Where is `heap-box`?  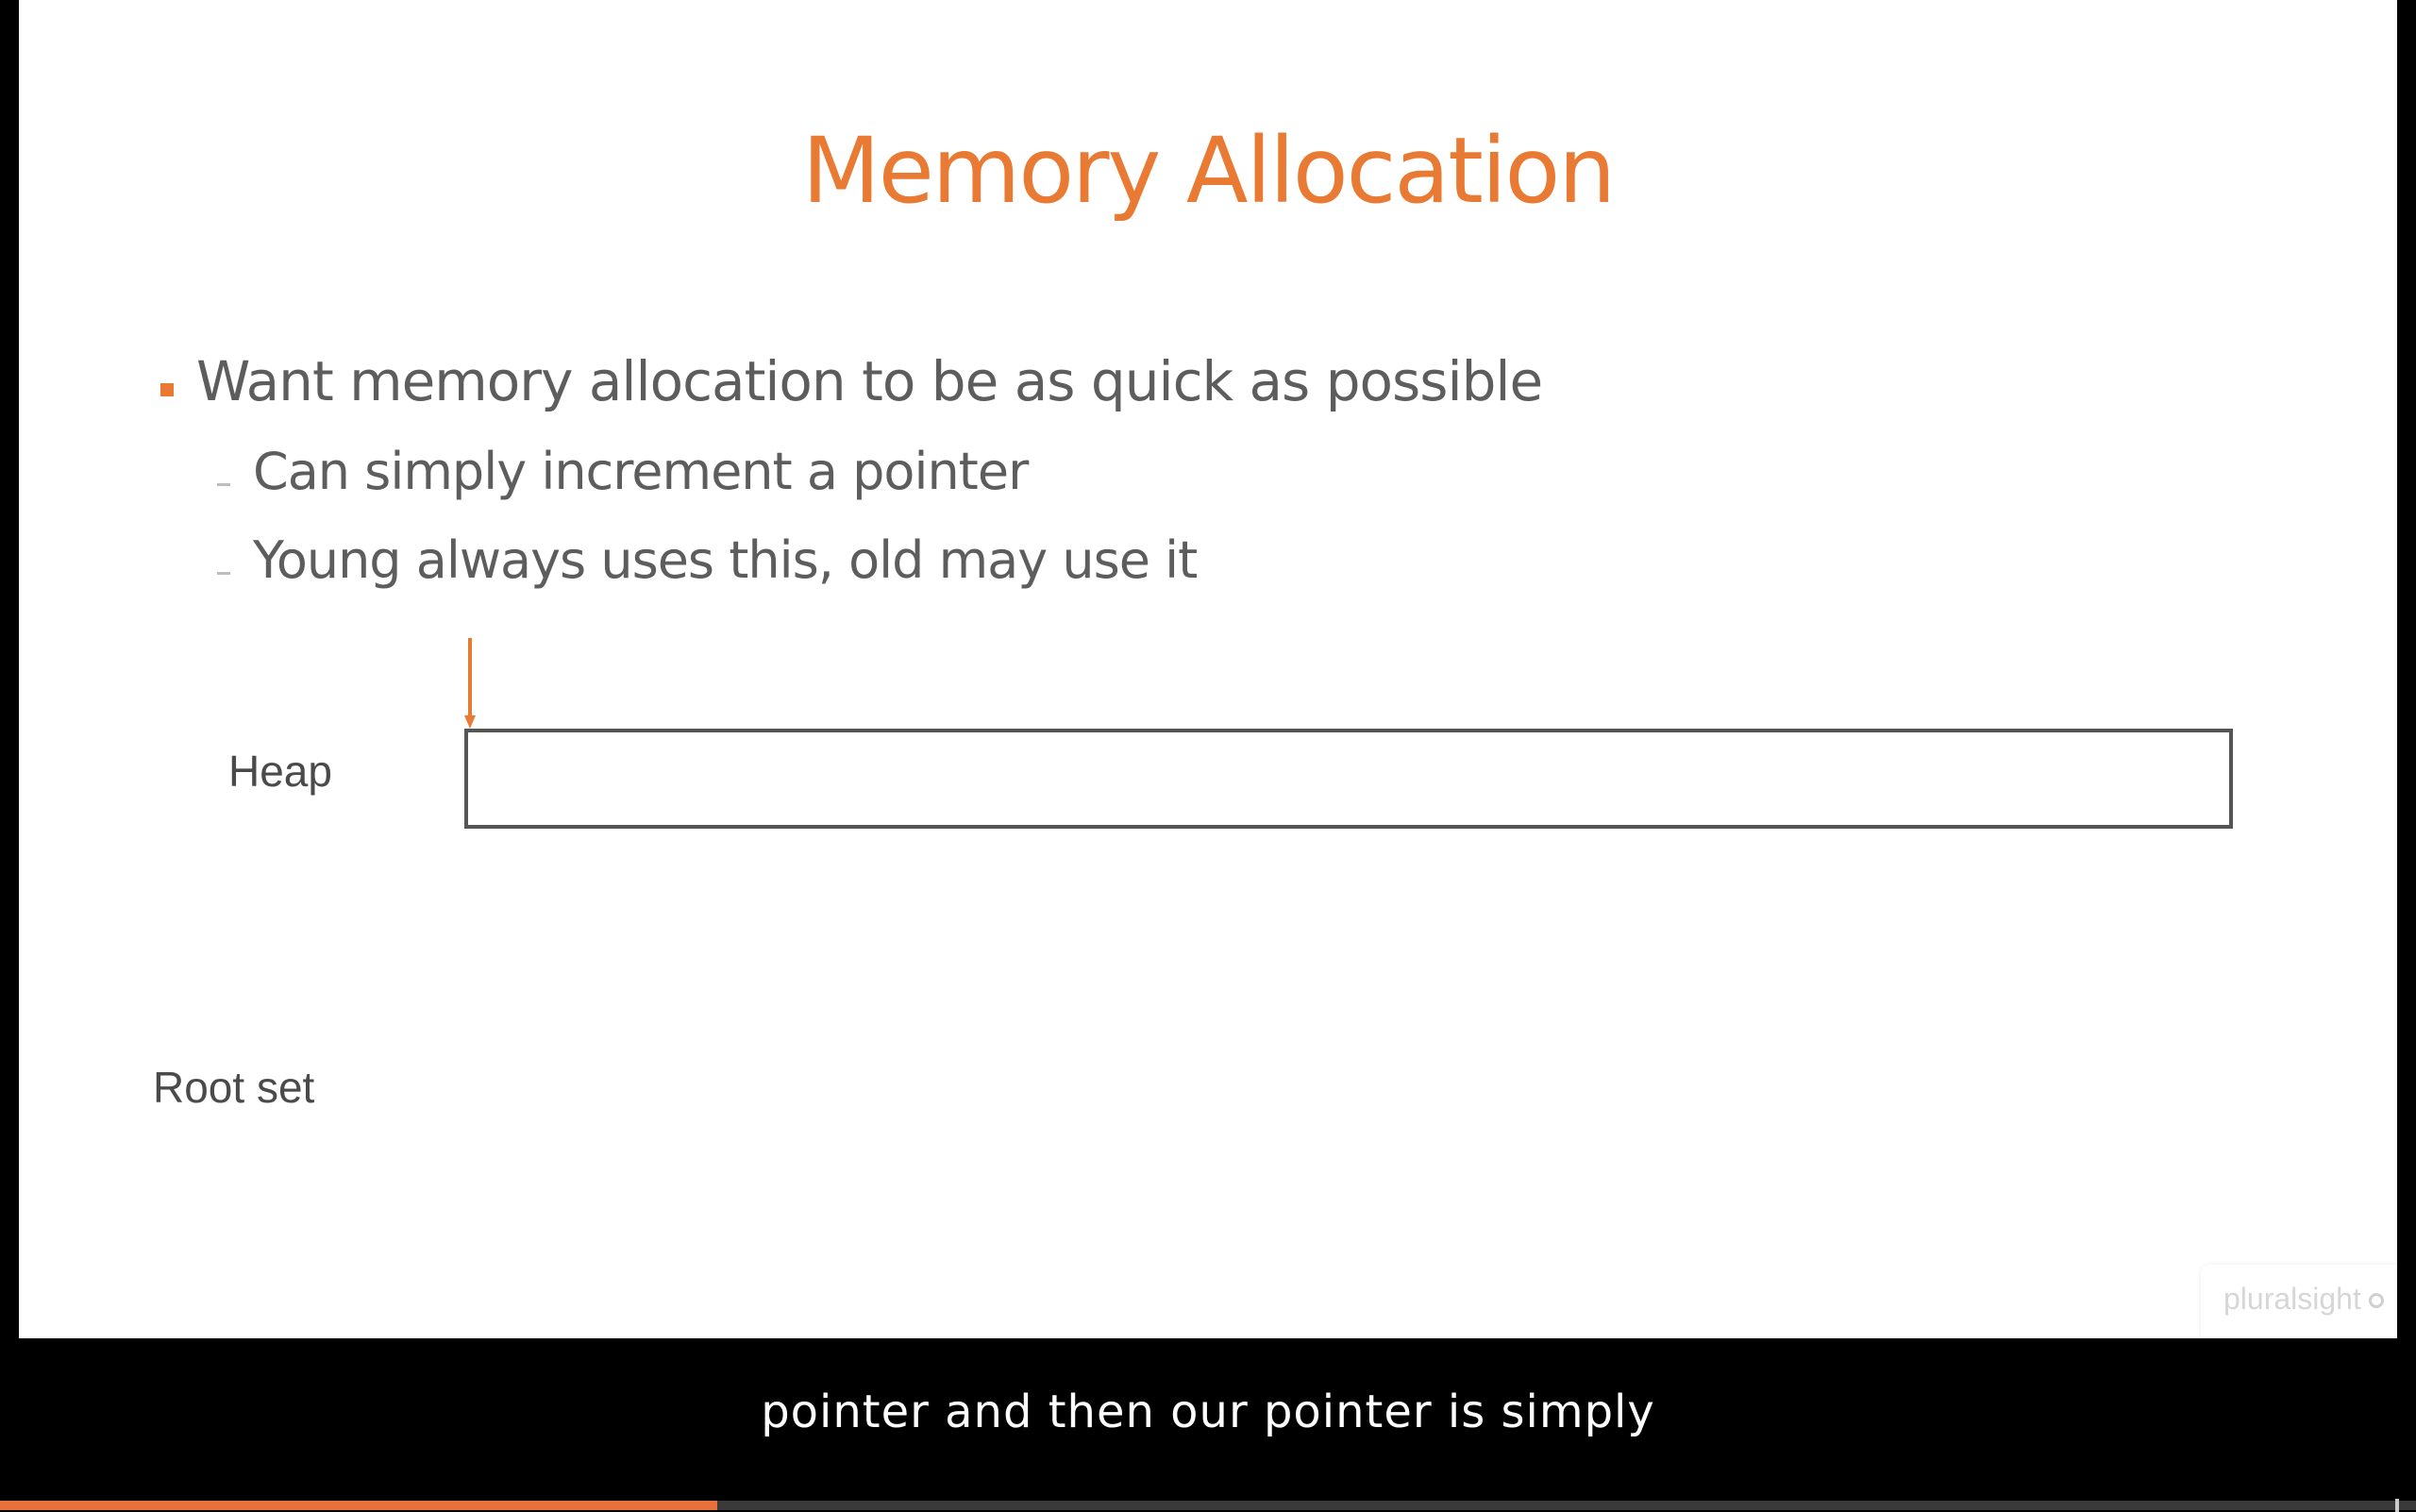
heap-box is located at coordinates (1348, 779).